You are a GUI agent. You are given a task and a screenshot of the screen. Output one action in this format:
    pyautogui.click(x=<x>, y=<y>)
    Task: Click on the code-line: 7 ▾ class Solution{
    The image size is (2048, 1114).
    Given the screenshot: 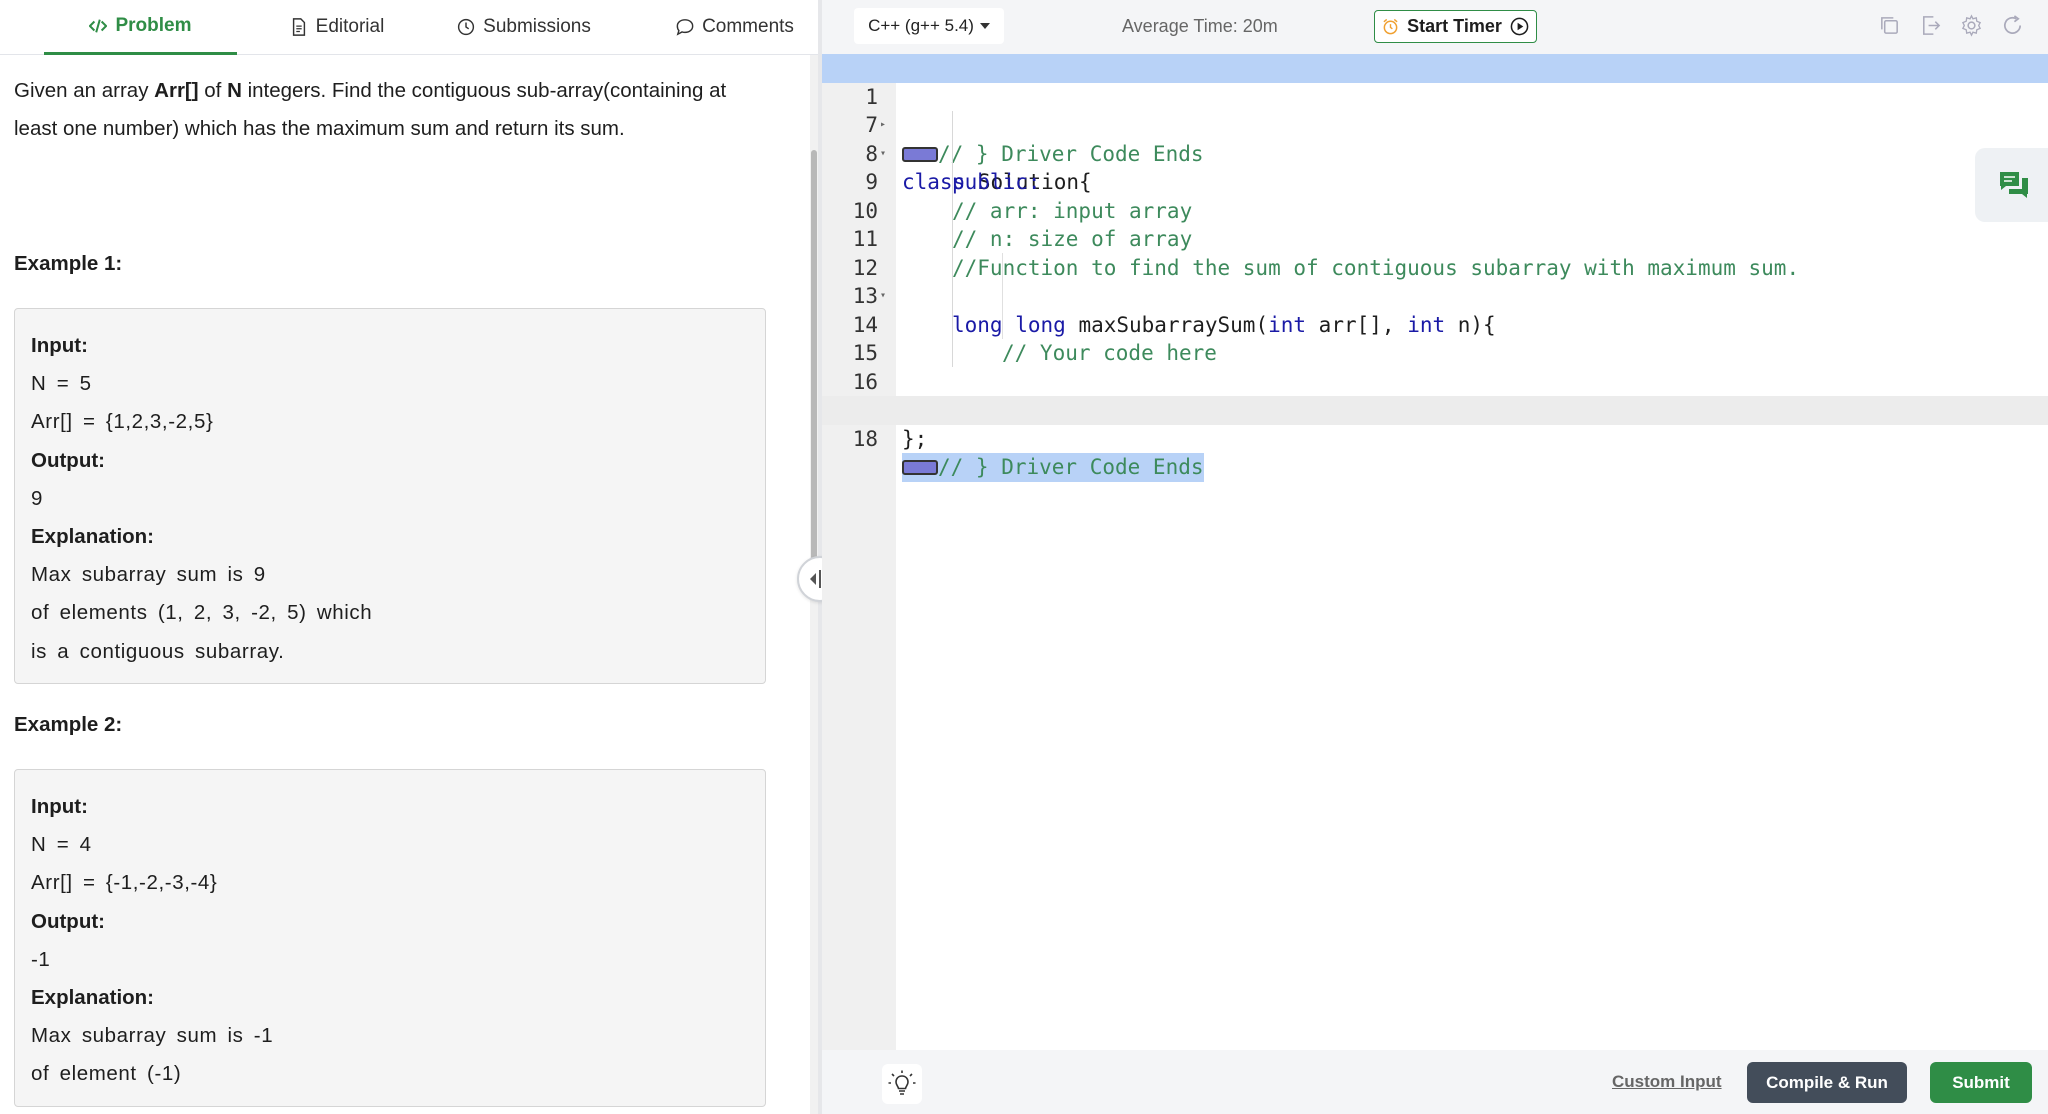 What is the action you would take?
    pyautogui.click(x=1435, y=138)
    